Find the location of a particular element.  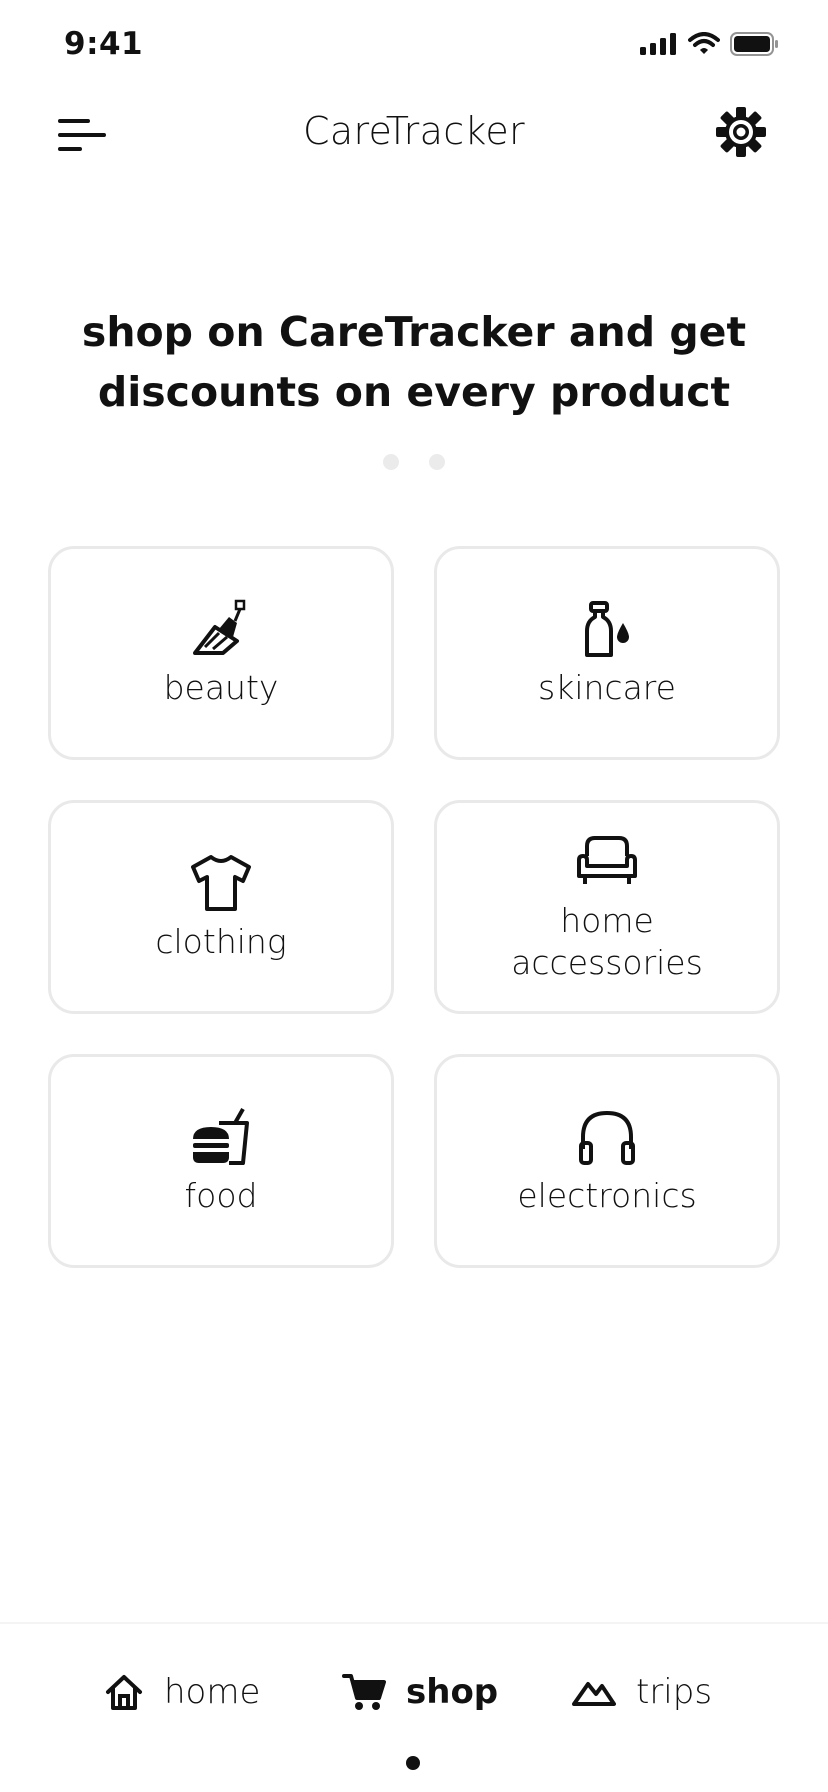

category-card-electronics: electronics is located at coordinates (607, 1161).